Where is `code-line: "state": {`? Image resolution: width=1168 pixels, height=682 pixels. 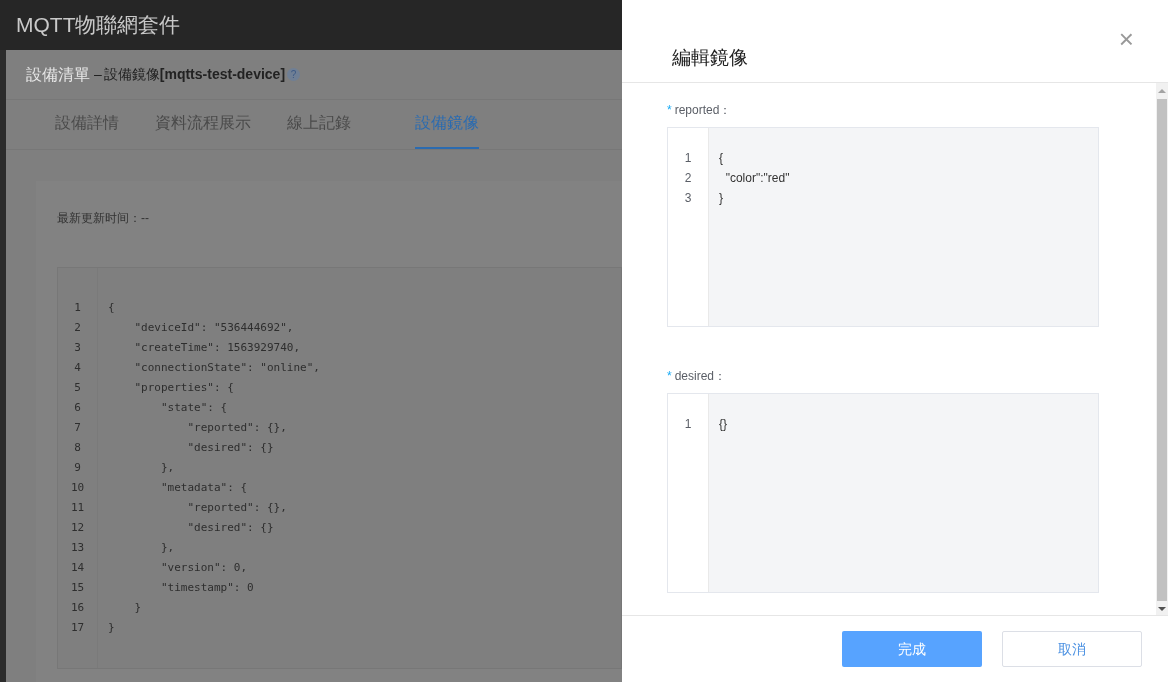
code-line: "state": { is located at coordinates (194, 408).